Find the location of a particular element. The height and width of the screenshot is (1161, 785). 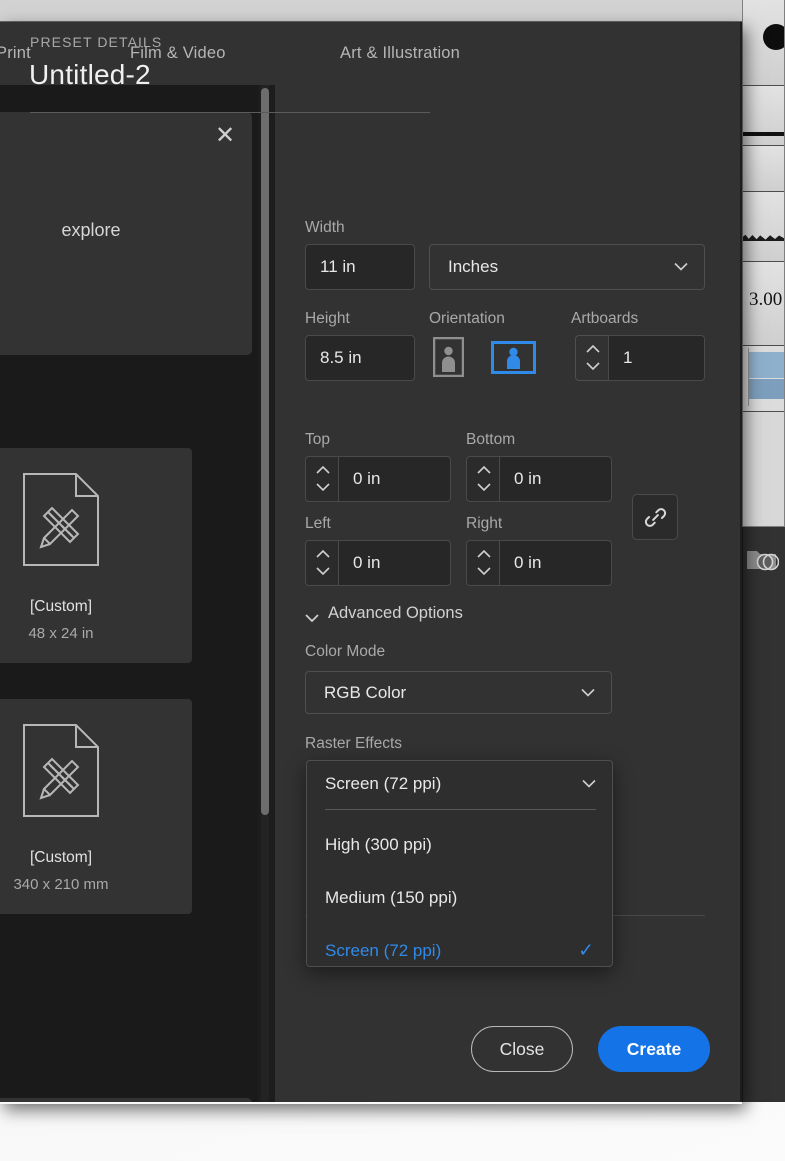

template-card: [Custom] 340 x 210 mm is located at coordinates (96, 806).